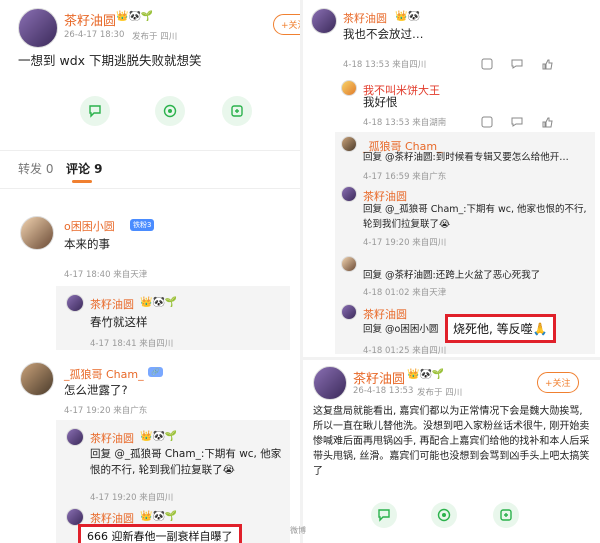 This screenshot has width=600, height=543. What do you see at coordinates (132, 344) in the screenshot?
I see `reply-meta: 4-17 18:41 来自四川` at bounding box center [132, 344].